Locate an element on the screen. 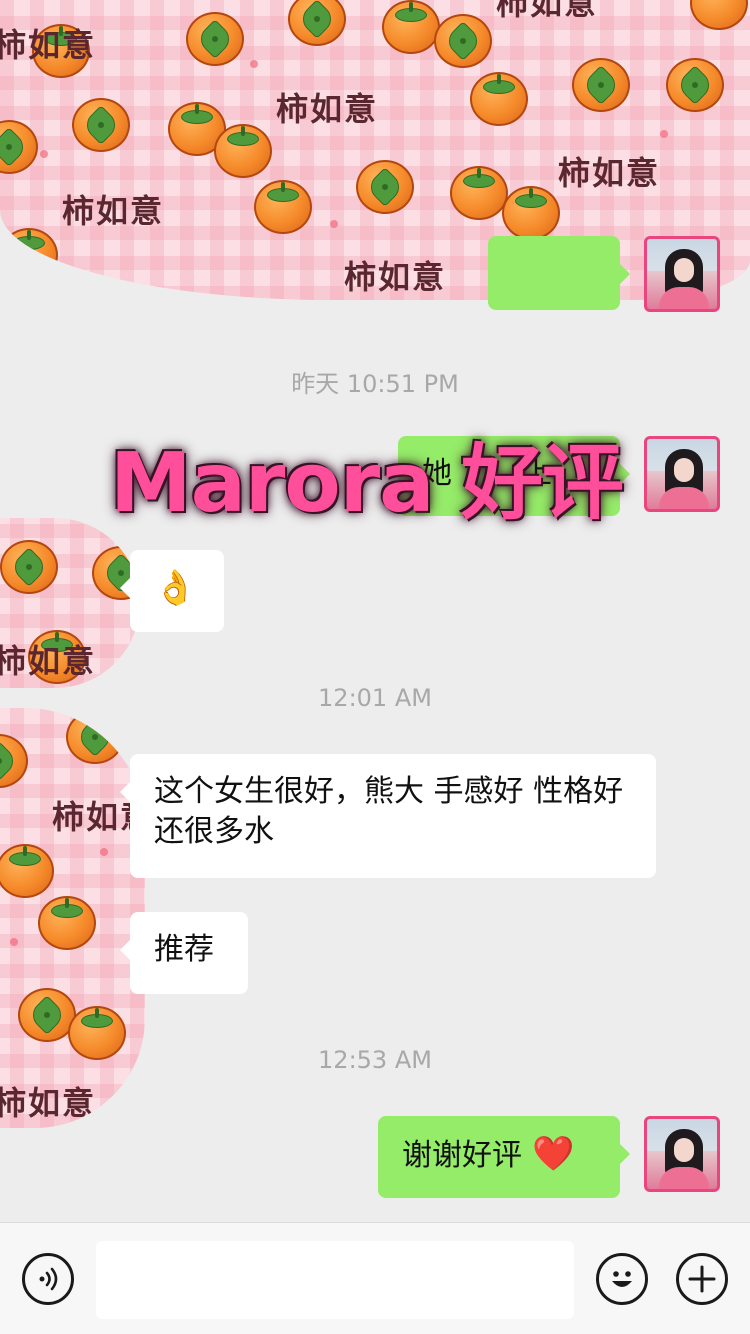 Image resolution: width=750 pixels, height=1334 pixels. voice-icon is located at coordinates (48, 1279).